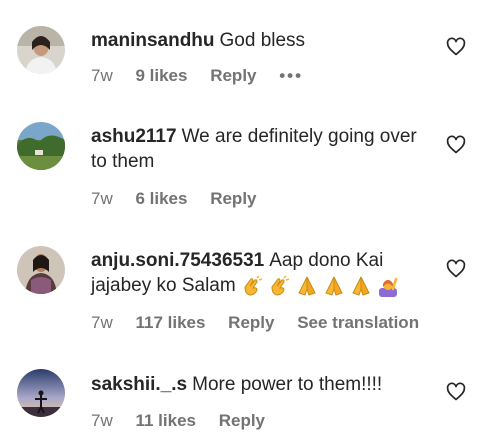 The height and width of the screenshot is (444, 479). I want to click on comment-username: ashu2117, so click(134, 136).